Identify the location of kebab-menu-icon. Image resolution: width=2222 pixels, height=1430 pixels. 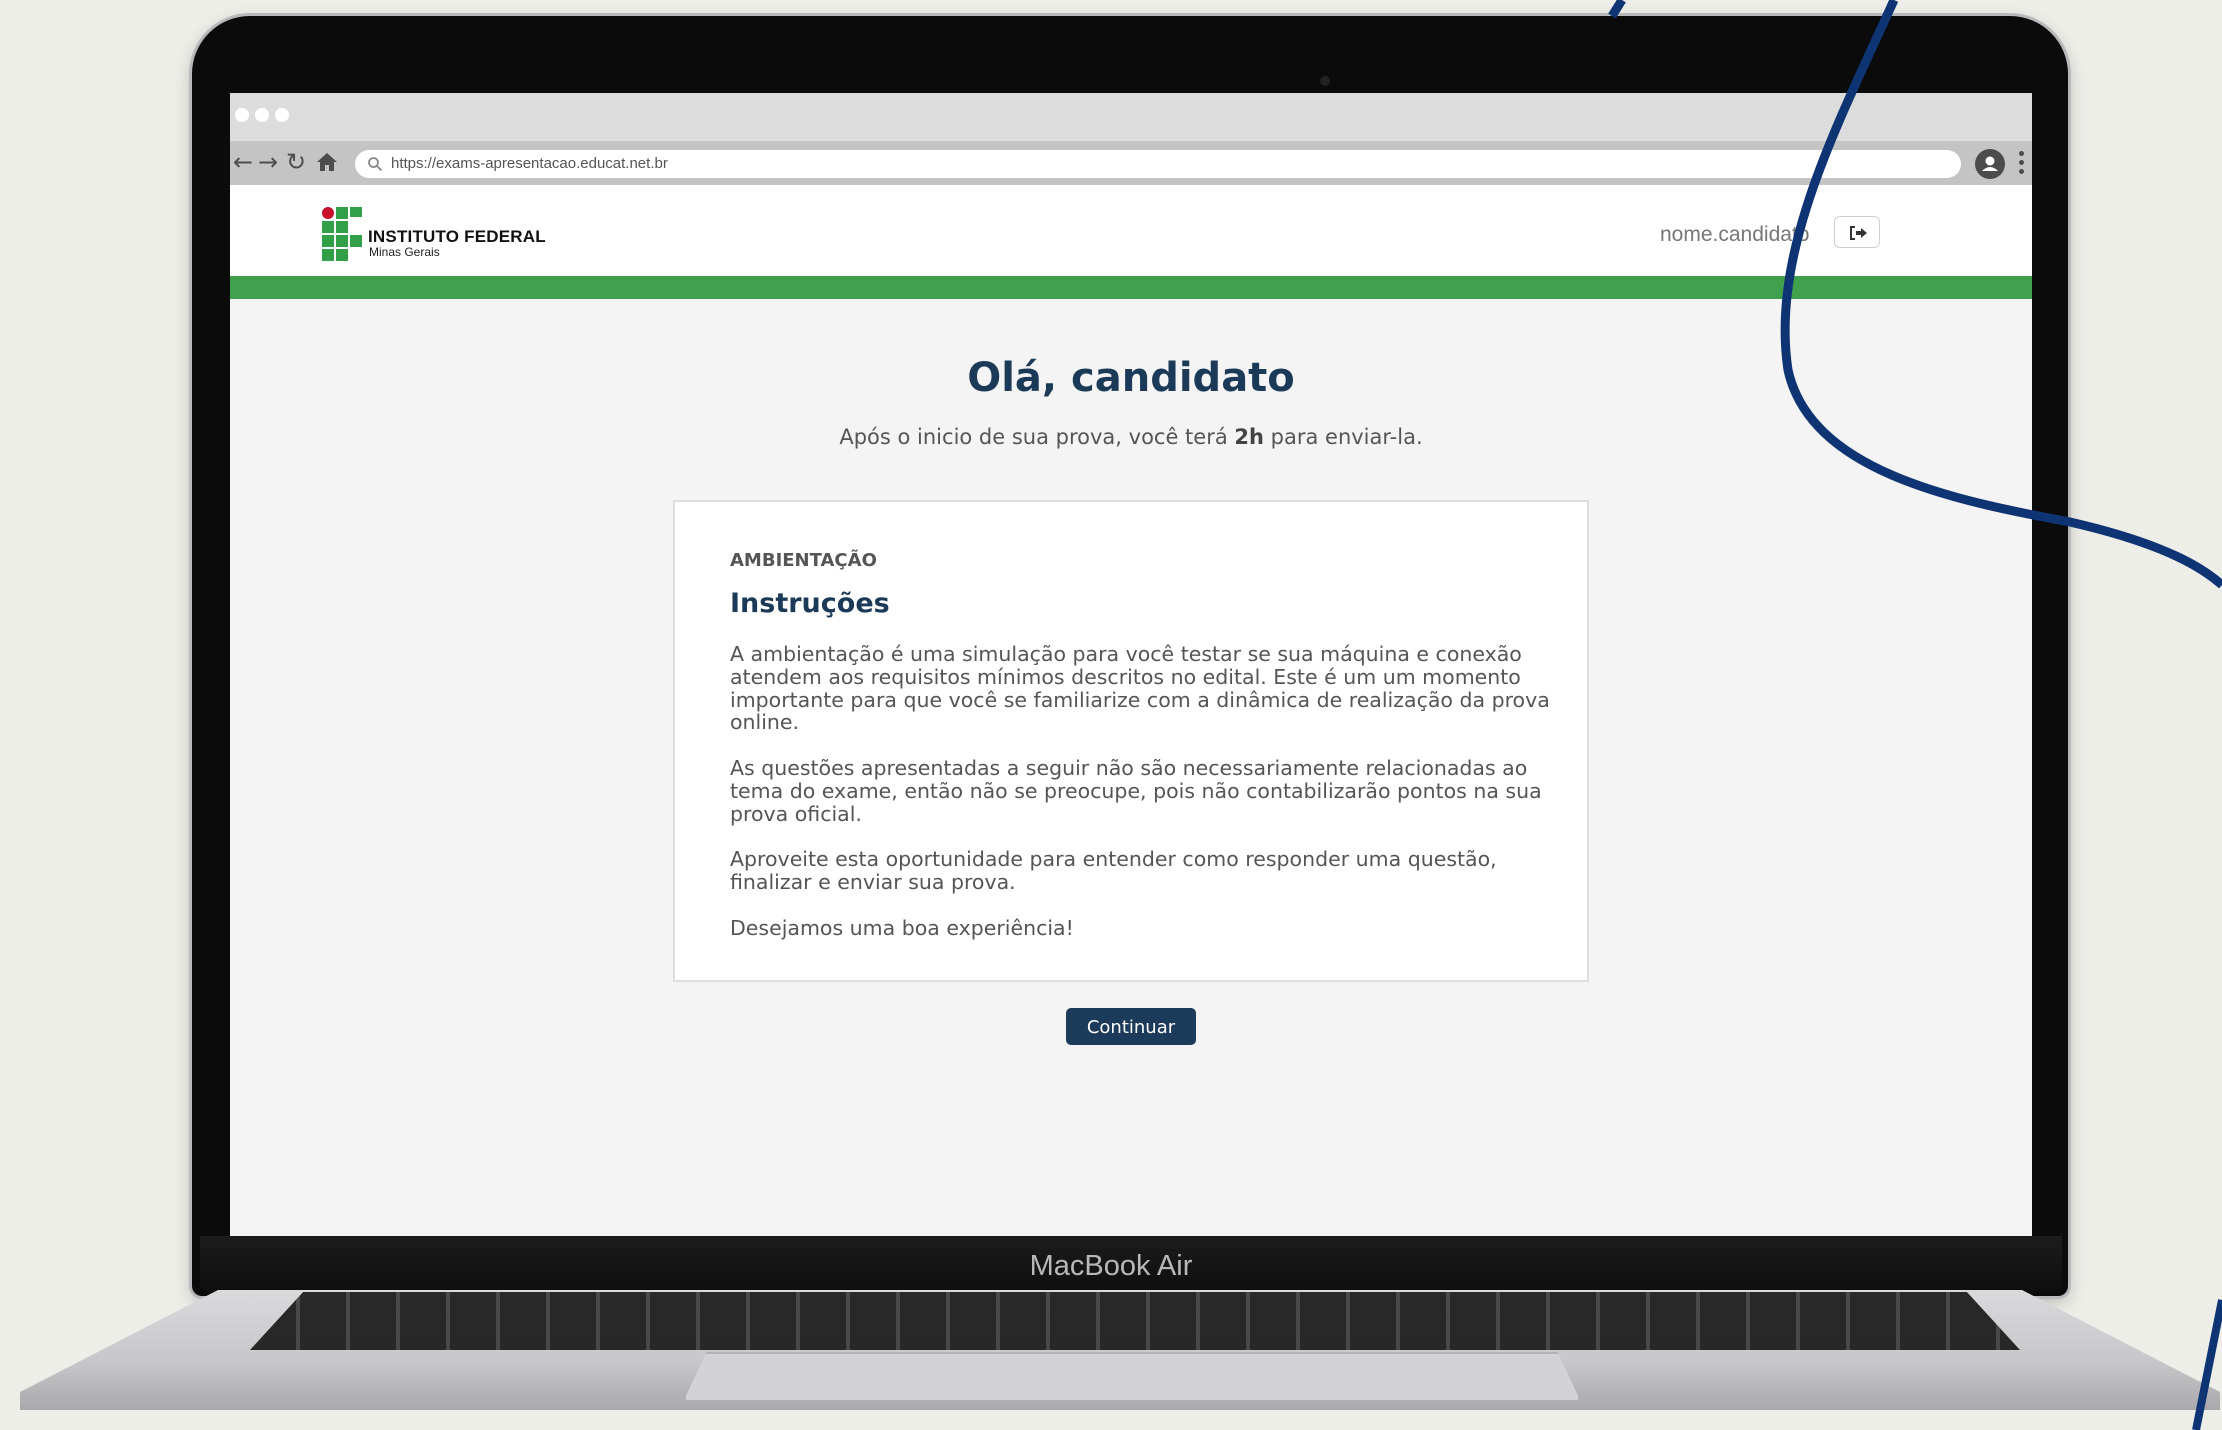
(2022, 164).